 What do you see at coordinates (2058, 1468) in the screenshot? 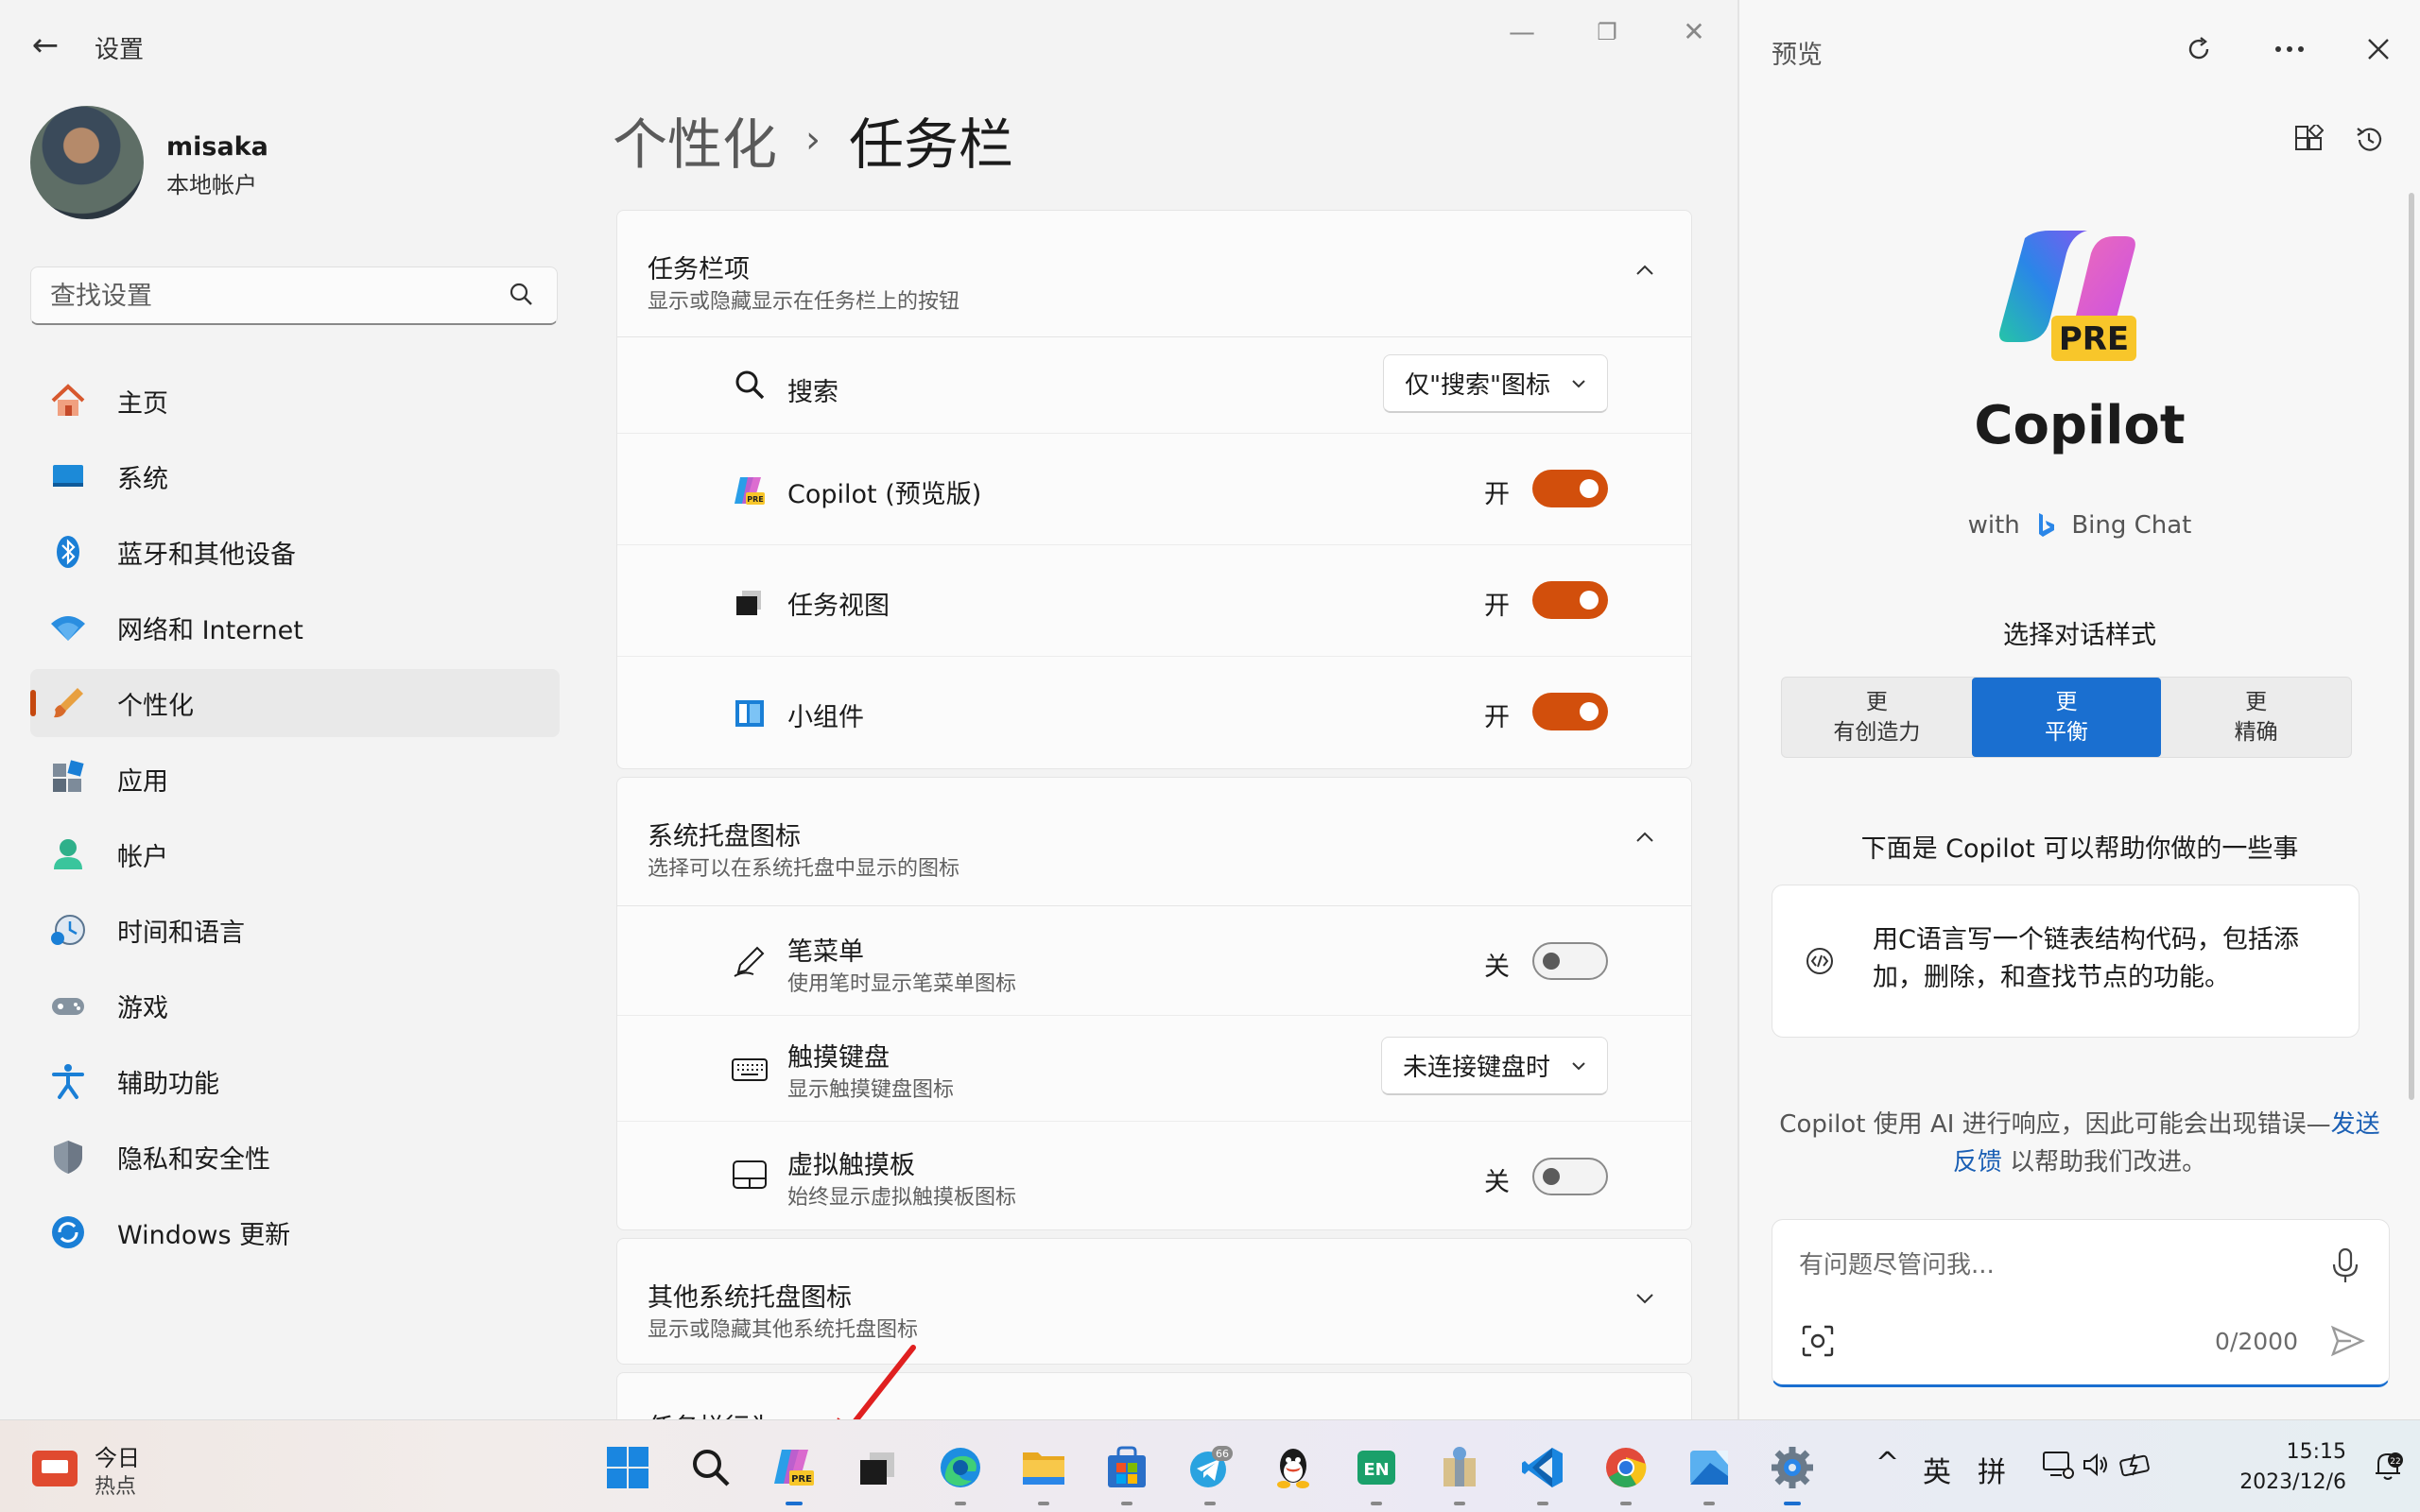
I see `network-icon` at bounding box center [2058, 1468].